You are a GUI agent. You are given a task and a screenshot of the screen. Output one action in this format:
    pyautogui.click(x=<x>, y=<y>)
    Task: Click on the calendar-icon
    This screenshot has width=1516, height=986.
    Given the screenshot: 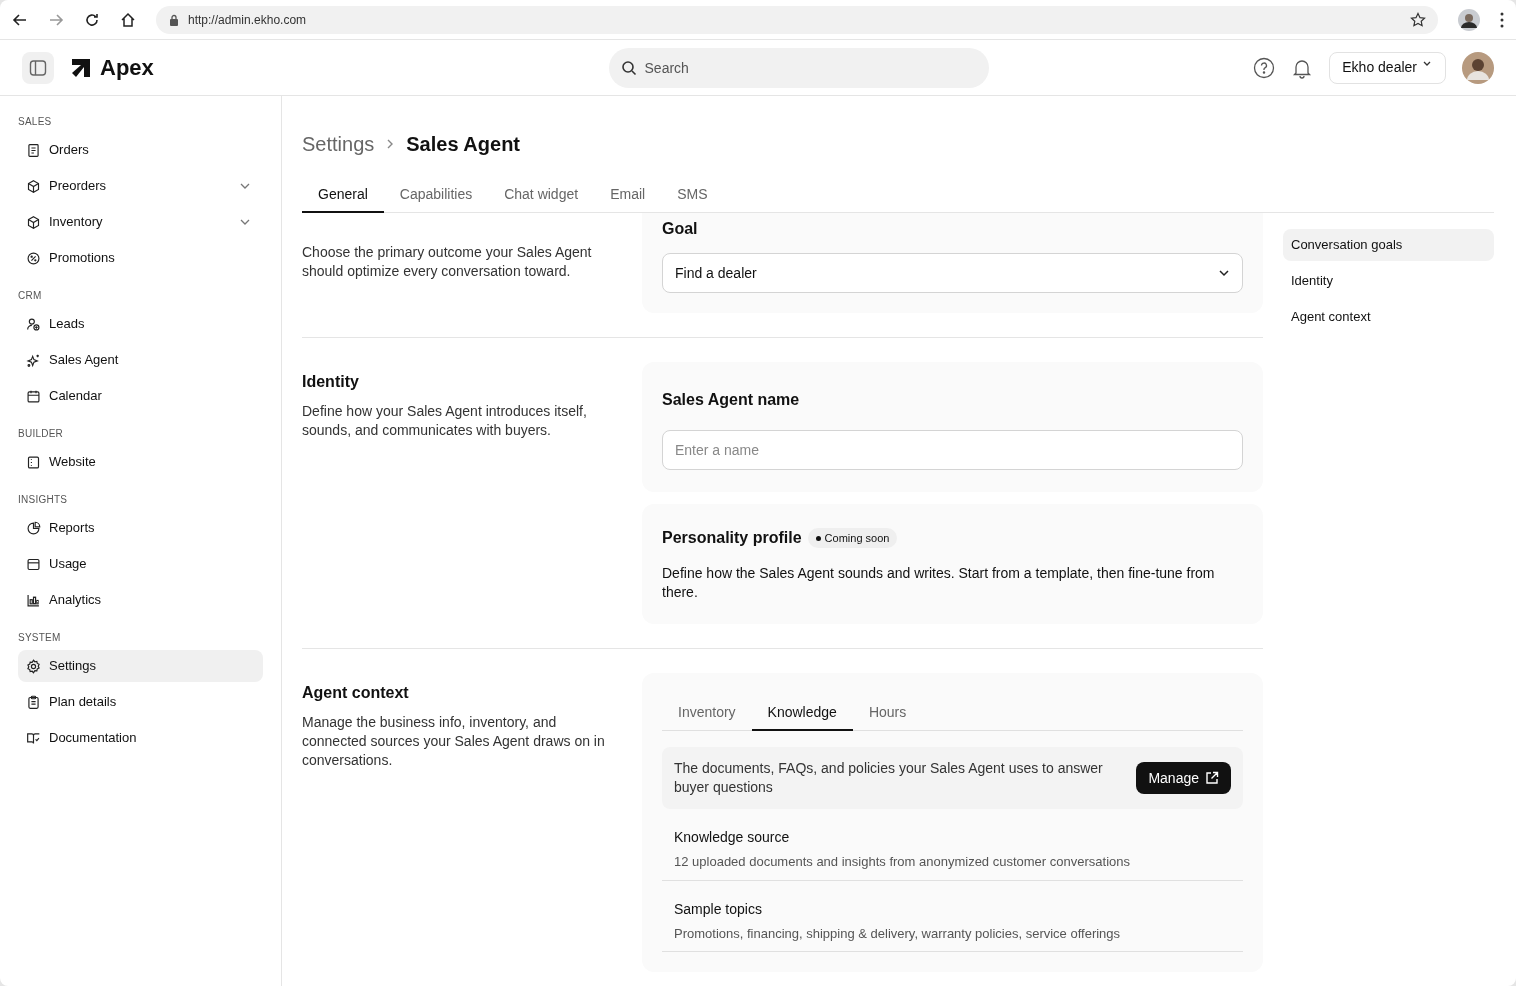 What is the action you would take?
    pyautogui.click(x=33, y=396)
    